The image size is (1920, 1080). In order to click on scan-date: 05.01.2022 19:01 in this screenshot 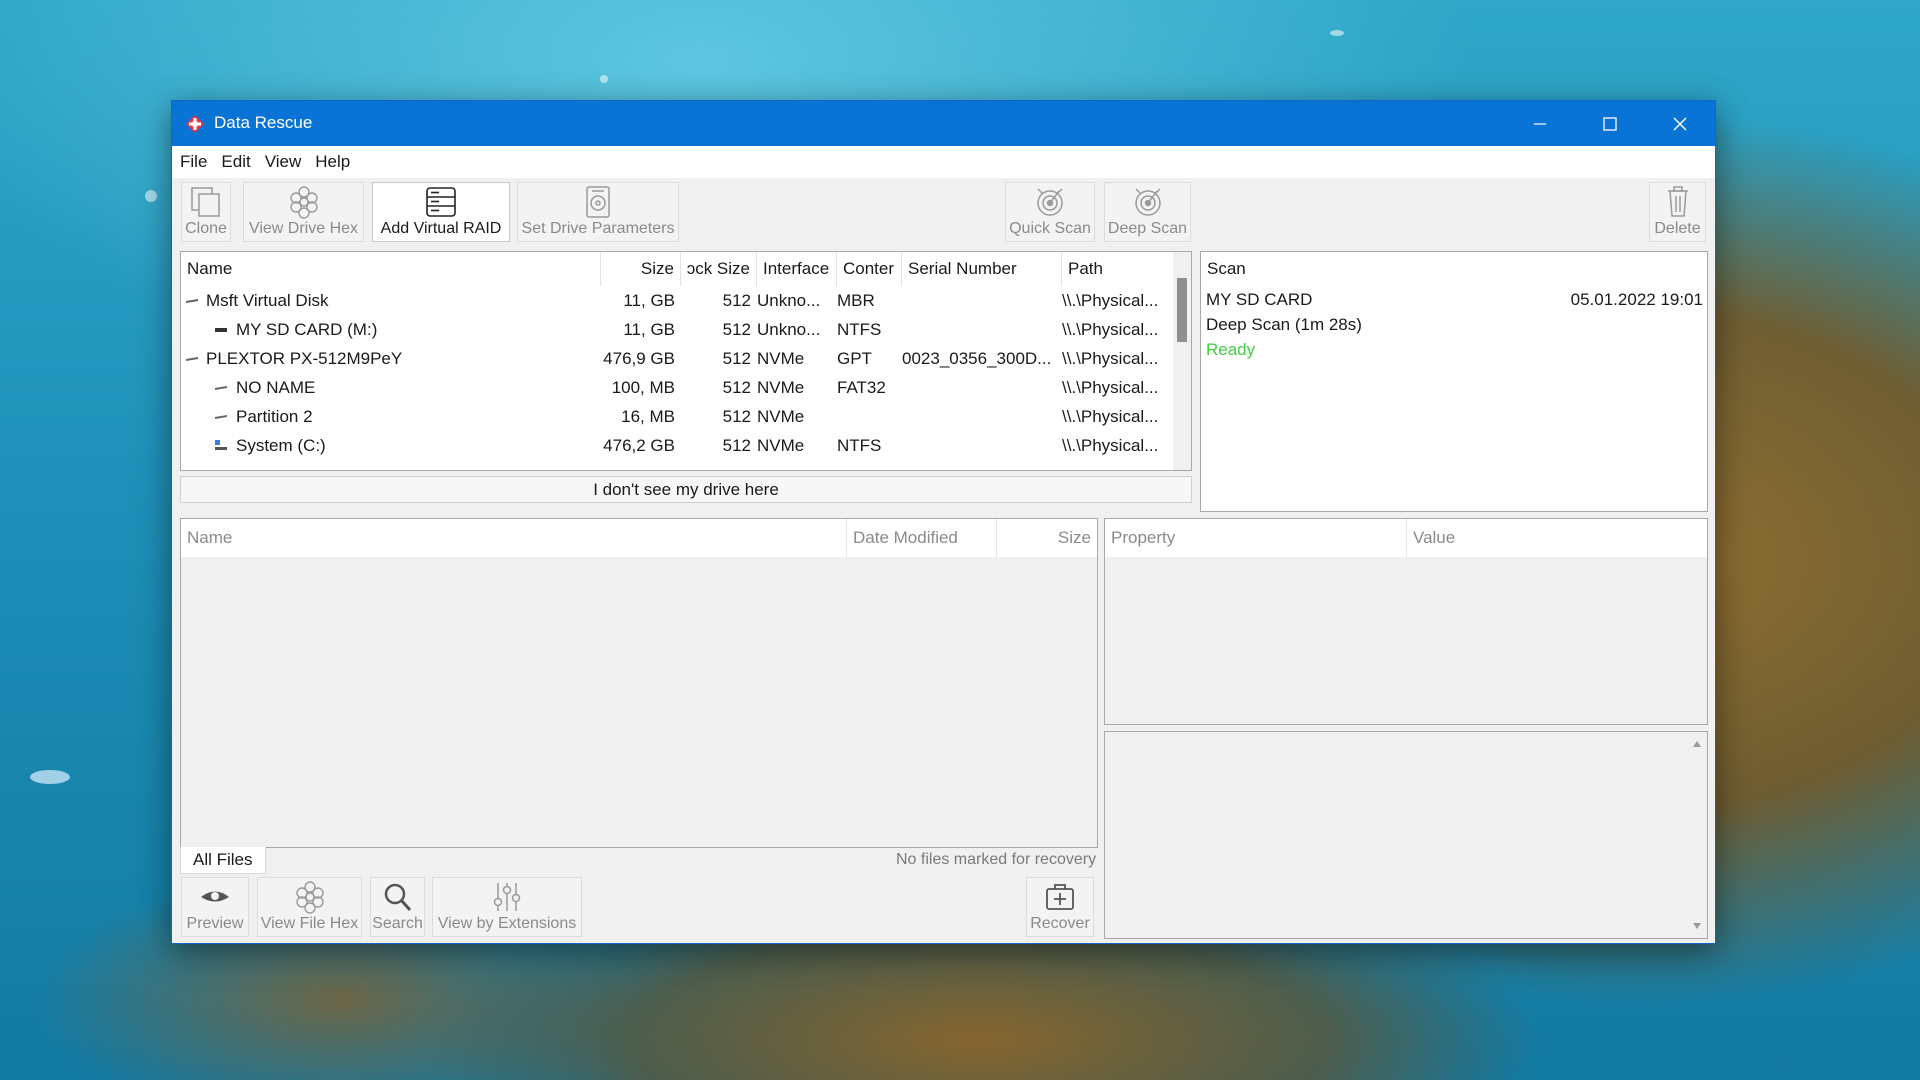, I will do `click(1636, 299)`.